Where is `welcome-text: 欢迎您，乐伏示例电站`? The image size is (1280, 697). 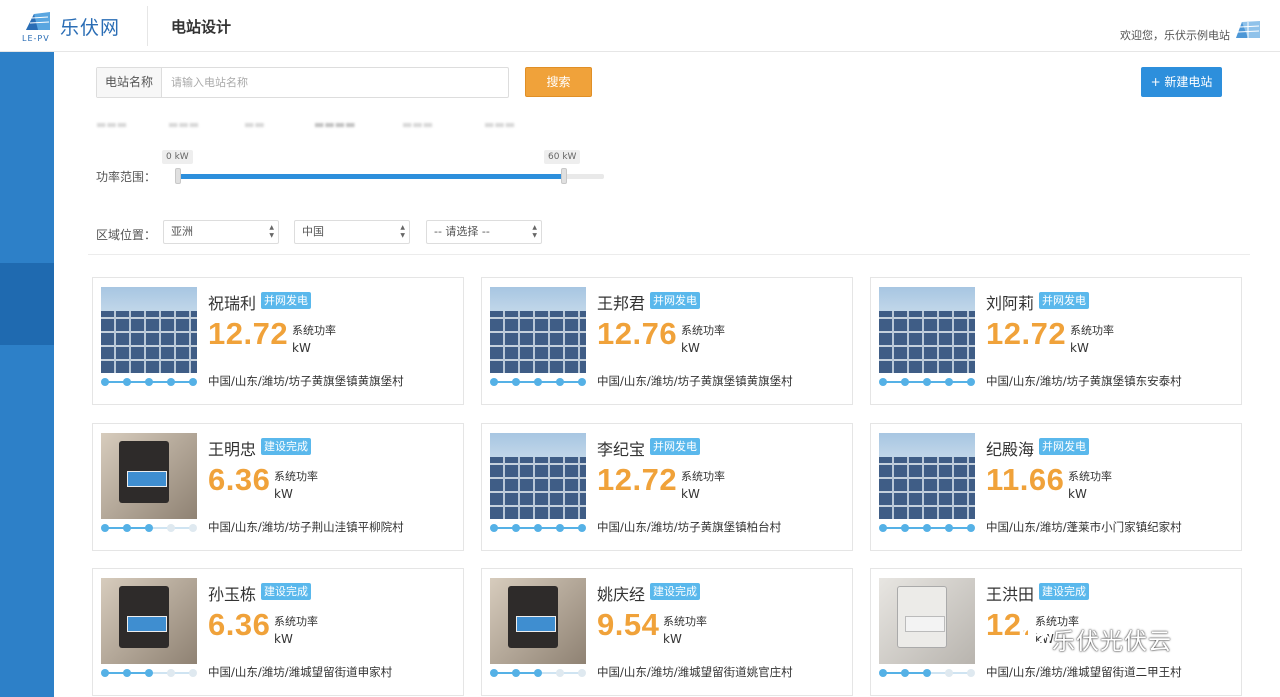
welcome-text: 欢迎您，乐伏示例电站 is located at coordinates (1175, 35).